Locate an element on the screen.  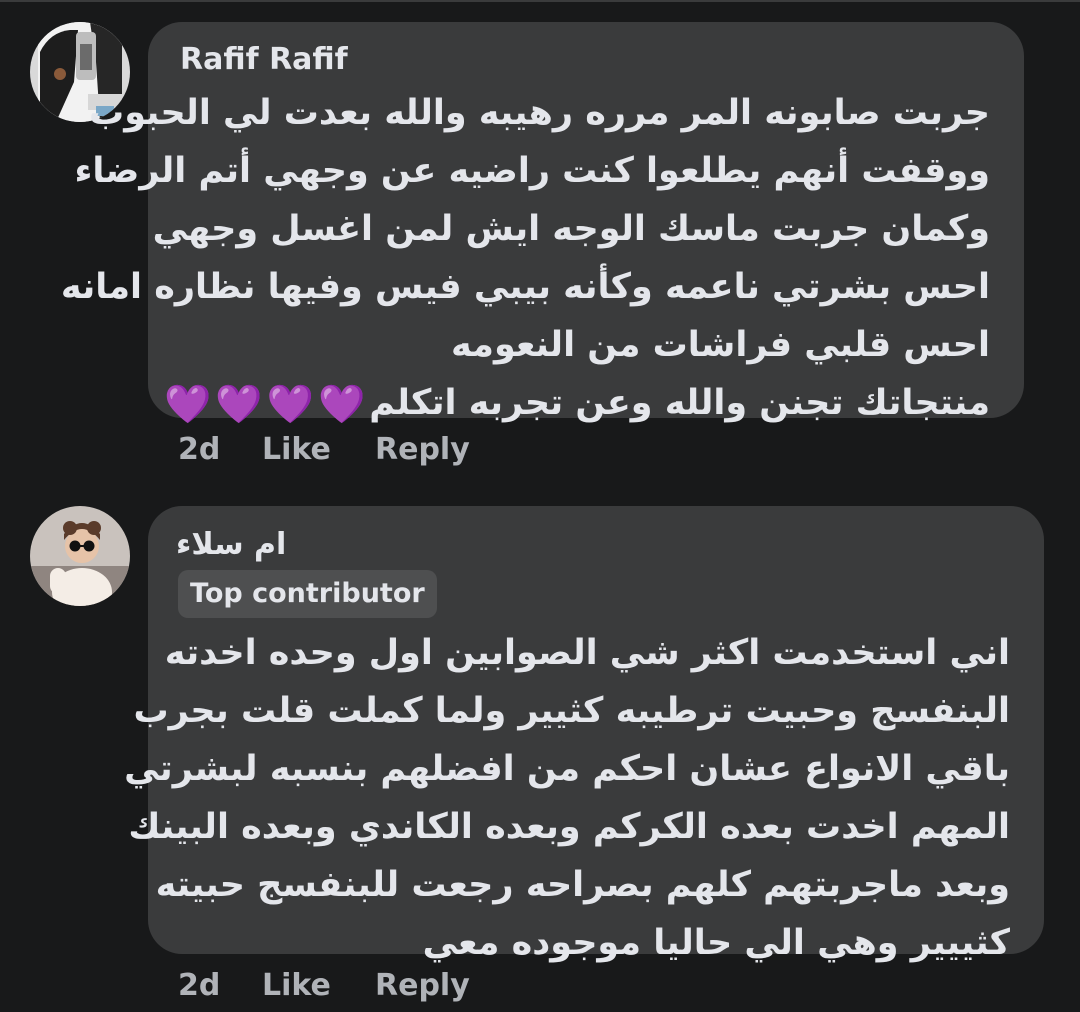
like-button: Like is located at coordinates (296, 985).